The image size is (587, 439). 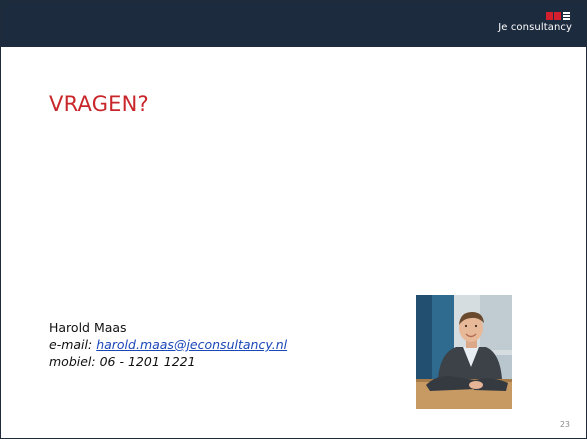 I want to click on portrait-photo, so click(x=464, y=352).